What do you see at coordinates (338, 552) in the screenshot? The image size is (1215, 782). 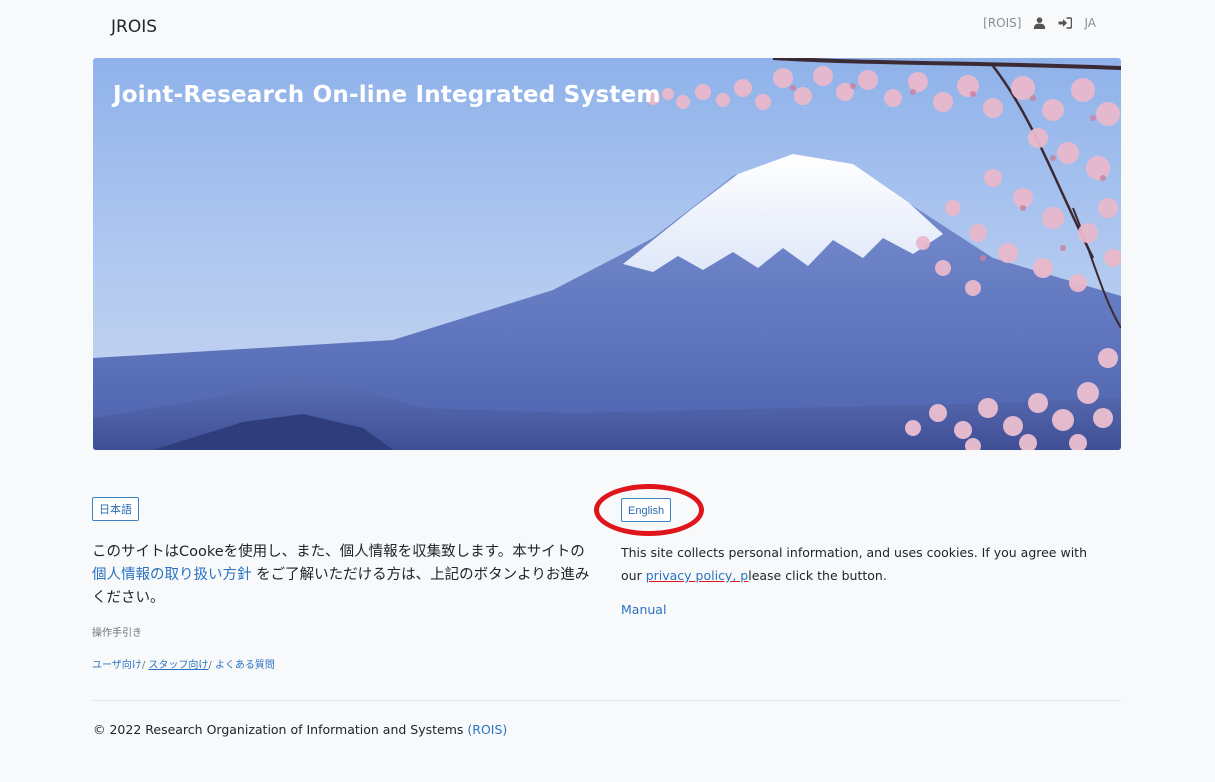 I see `japanese-notice-text-1: このサイトはCookeを使用し、また、個人情報を収集致します。本サイトの` at bounding box center [338, 552].